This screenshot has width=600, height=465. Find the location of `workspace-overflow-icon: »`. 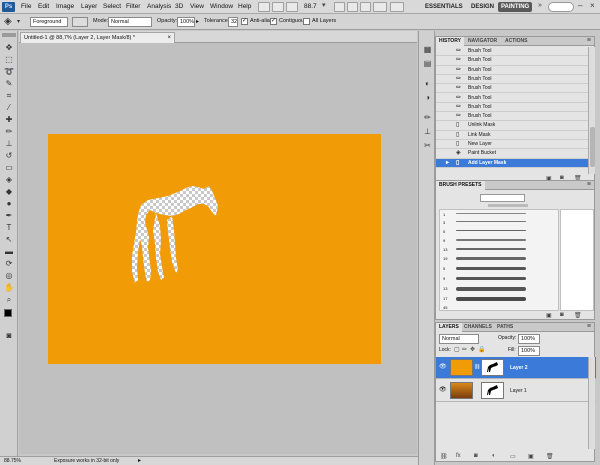

workspace-overflow-icon: » is located at coordinates (540, 5).